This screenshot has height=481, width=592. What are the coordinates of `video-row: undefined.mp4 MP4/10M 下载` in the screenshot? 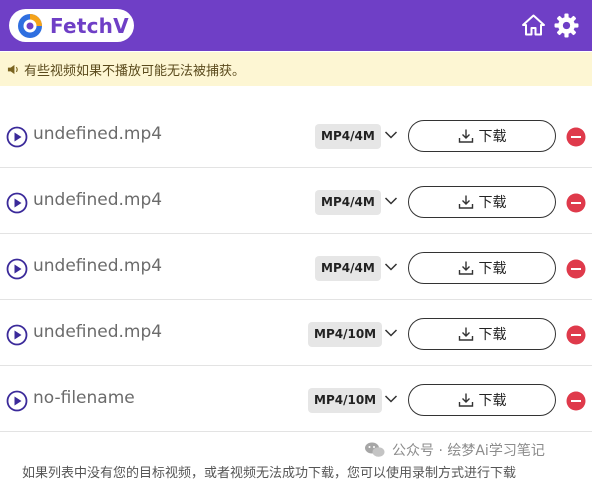 It's located at (296, 333).